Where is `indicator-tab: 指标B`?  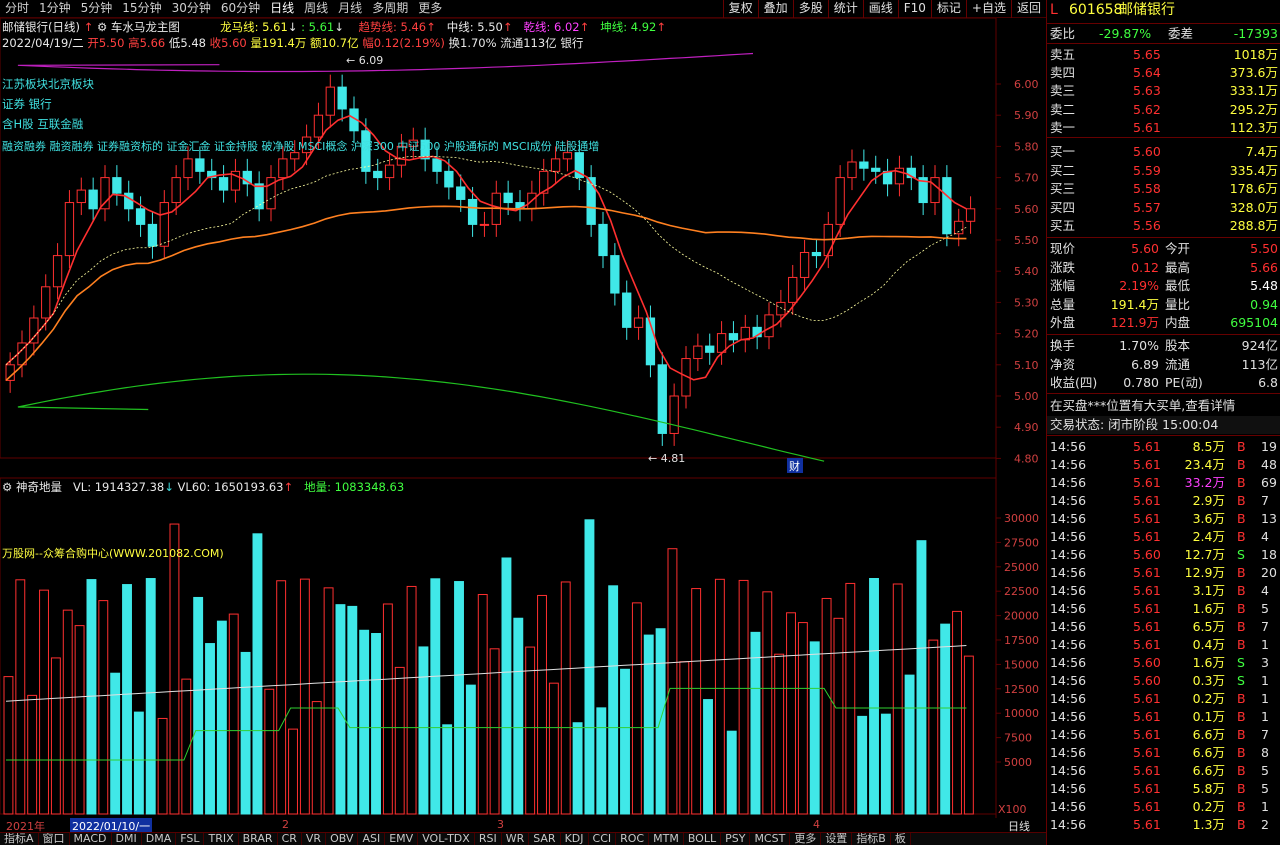 indicator-tab: 指标B is located at coordinates (871, 839).